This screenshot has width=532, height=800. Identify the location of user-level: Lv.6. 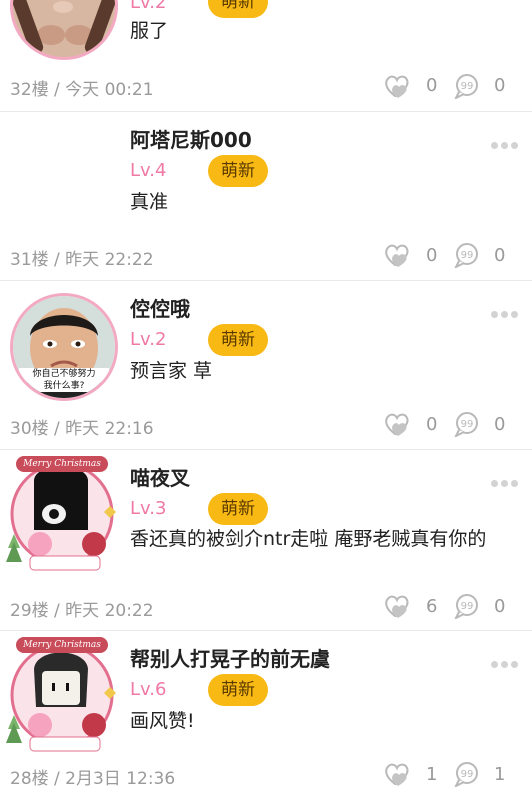
(148, 689).